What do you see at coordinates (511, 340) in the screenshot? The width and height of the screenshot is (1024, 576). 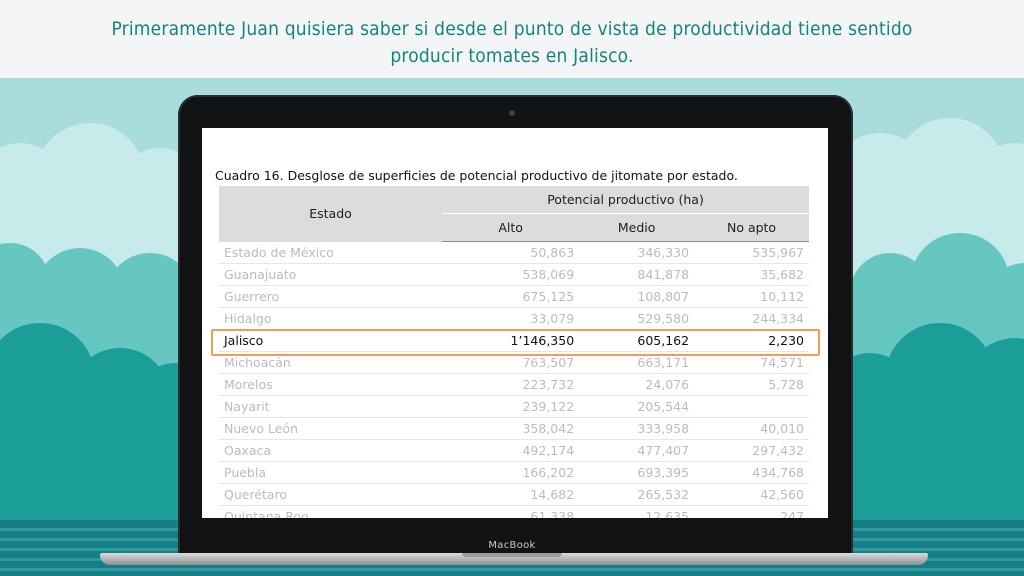 I see `cell-alto: 1’146,350` at bounding box center [511, 340].